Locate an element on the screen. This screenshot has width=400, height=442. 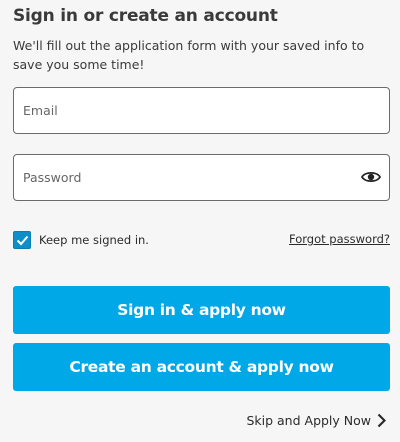
email-input is located at coordinates (201, 110).